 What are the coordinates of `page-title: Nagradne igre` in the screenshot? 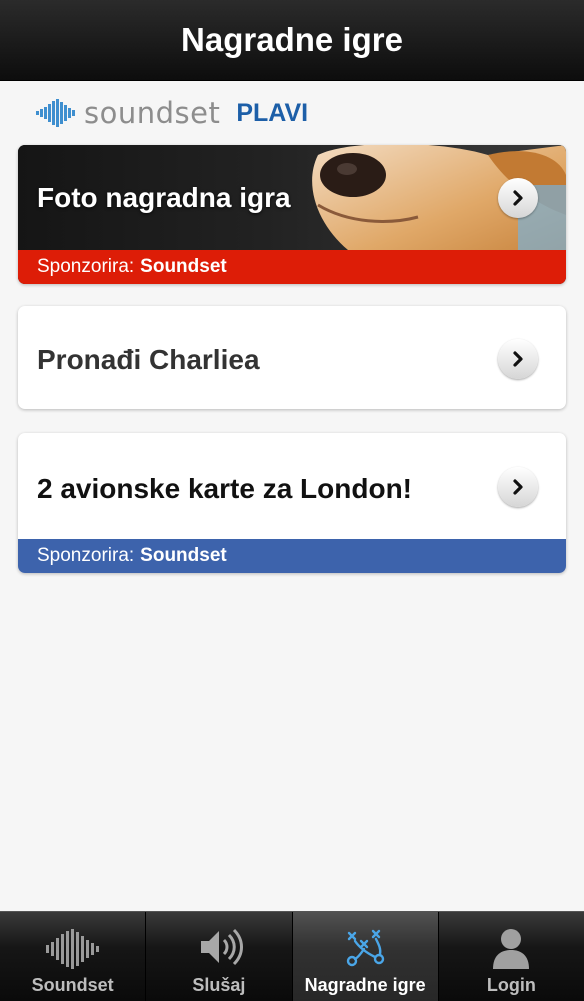 It's located at (292, 39).